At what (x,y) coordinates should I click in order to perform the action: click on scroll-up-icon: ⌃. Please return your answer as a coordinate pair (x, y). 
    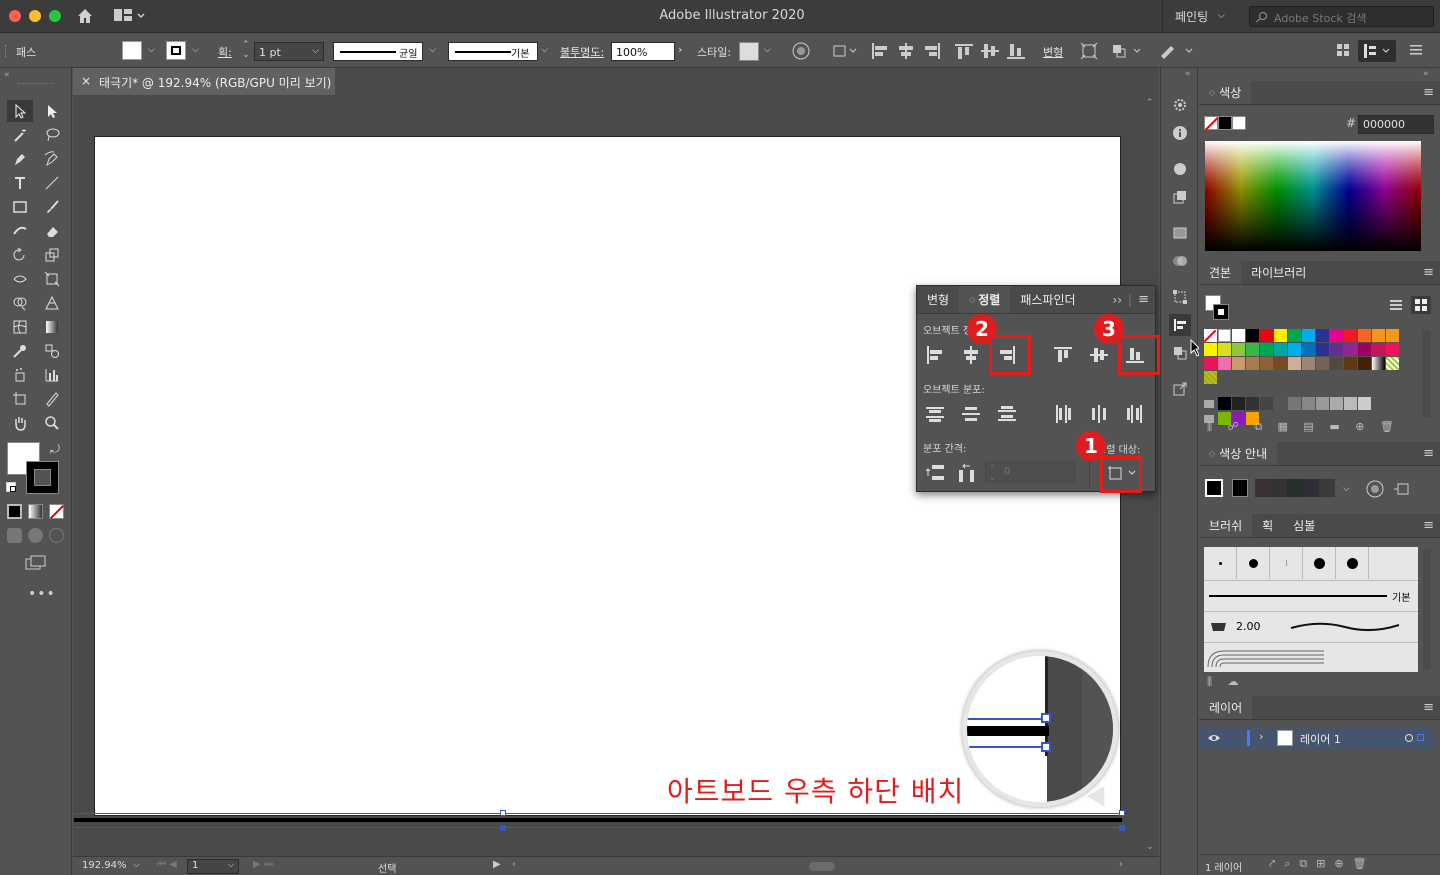
    Looking at the image, I should click on (1150, 103).